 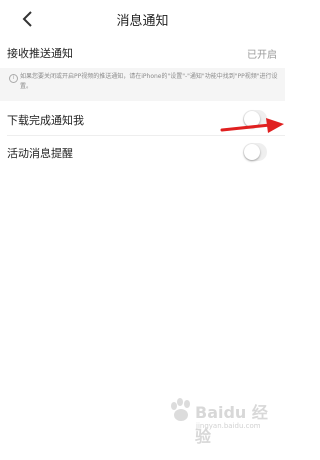 I want to click on watermark-subtext: jingyan.baidu.com, so click(x=228, y=426).